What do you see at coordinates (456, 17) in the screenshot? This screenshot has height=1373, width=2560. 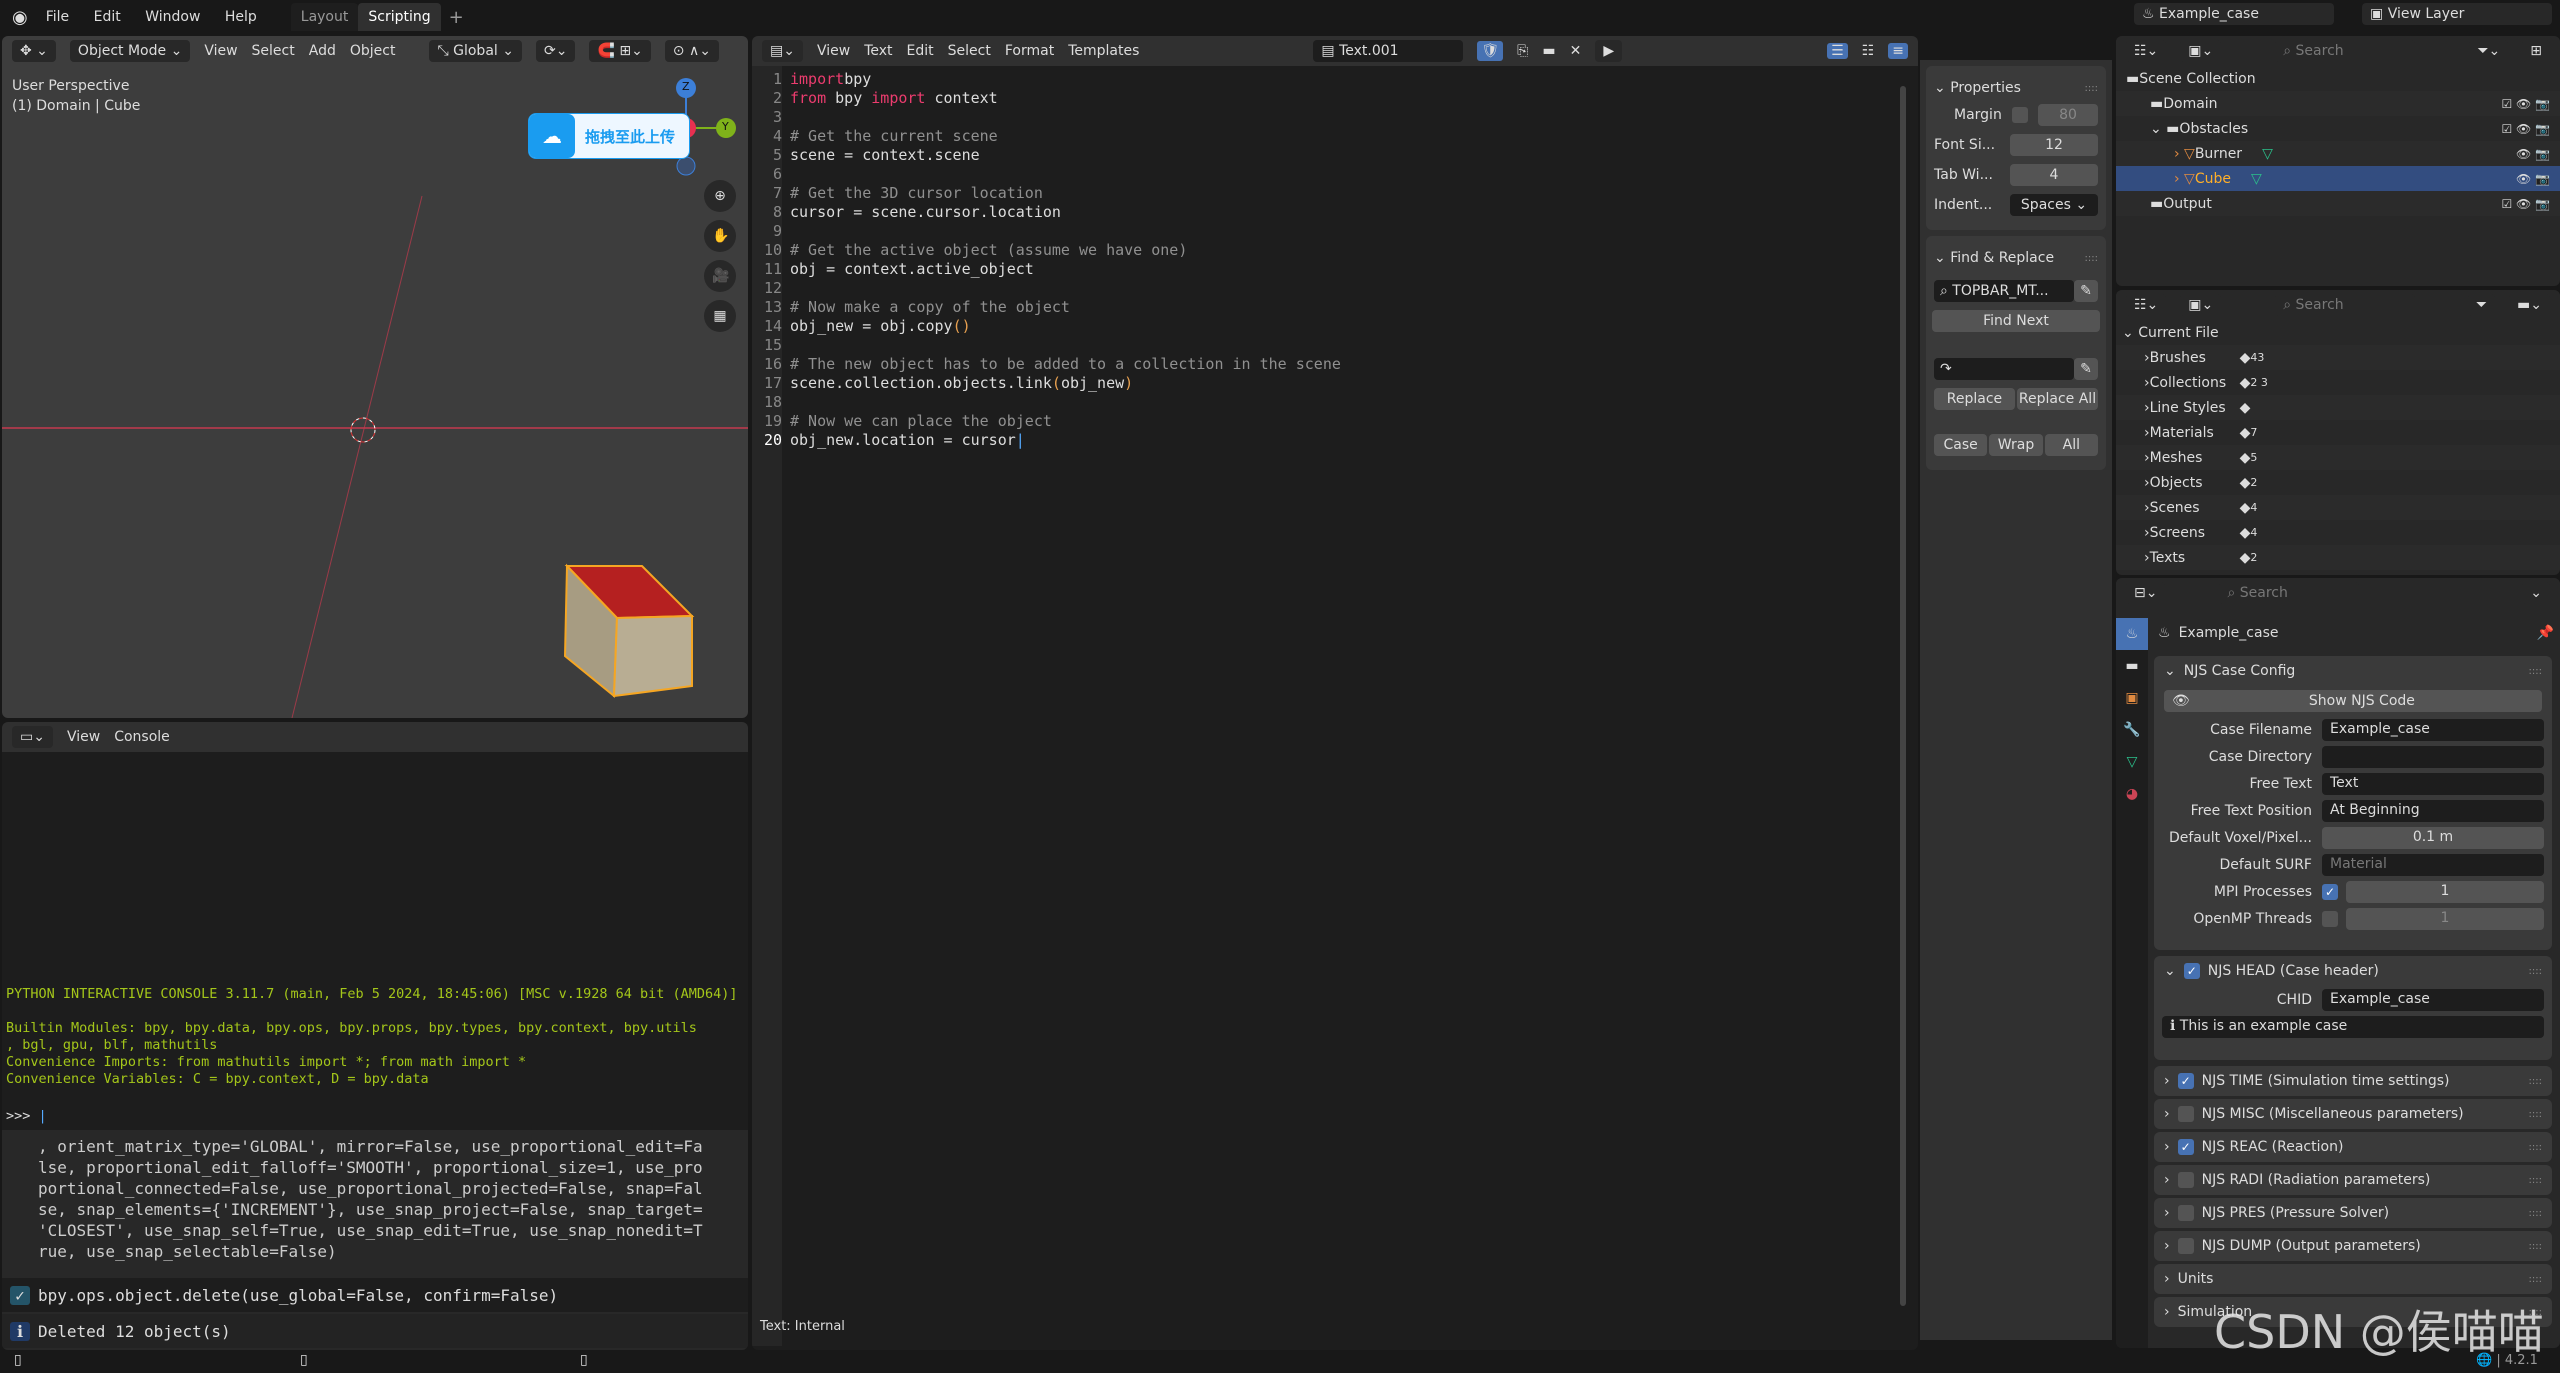 I see `add-workspace-button: +` at bounding box center [456, 17].